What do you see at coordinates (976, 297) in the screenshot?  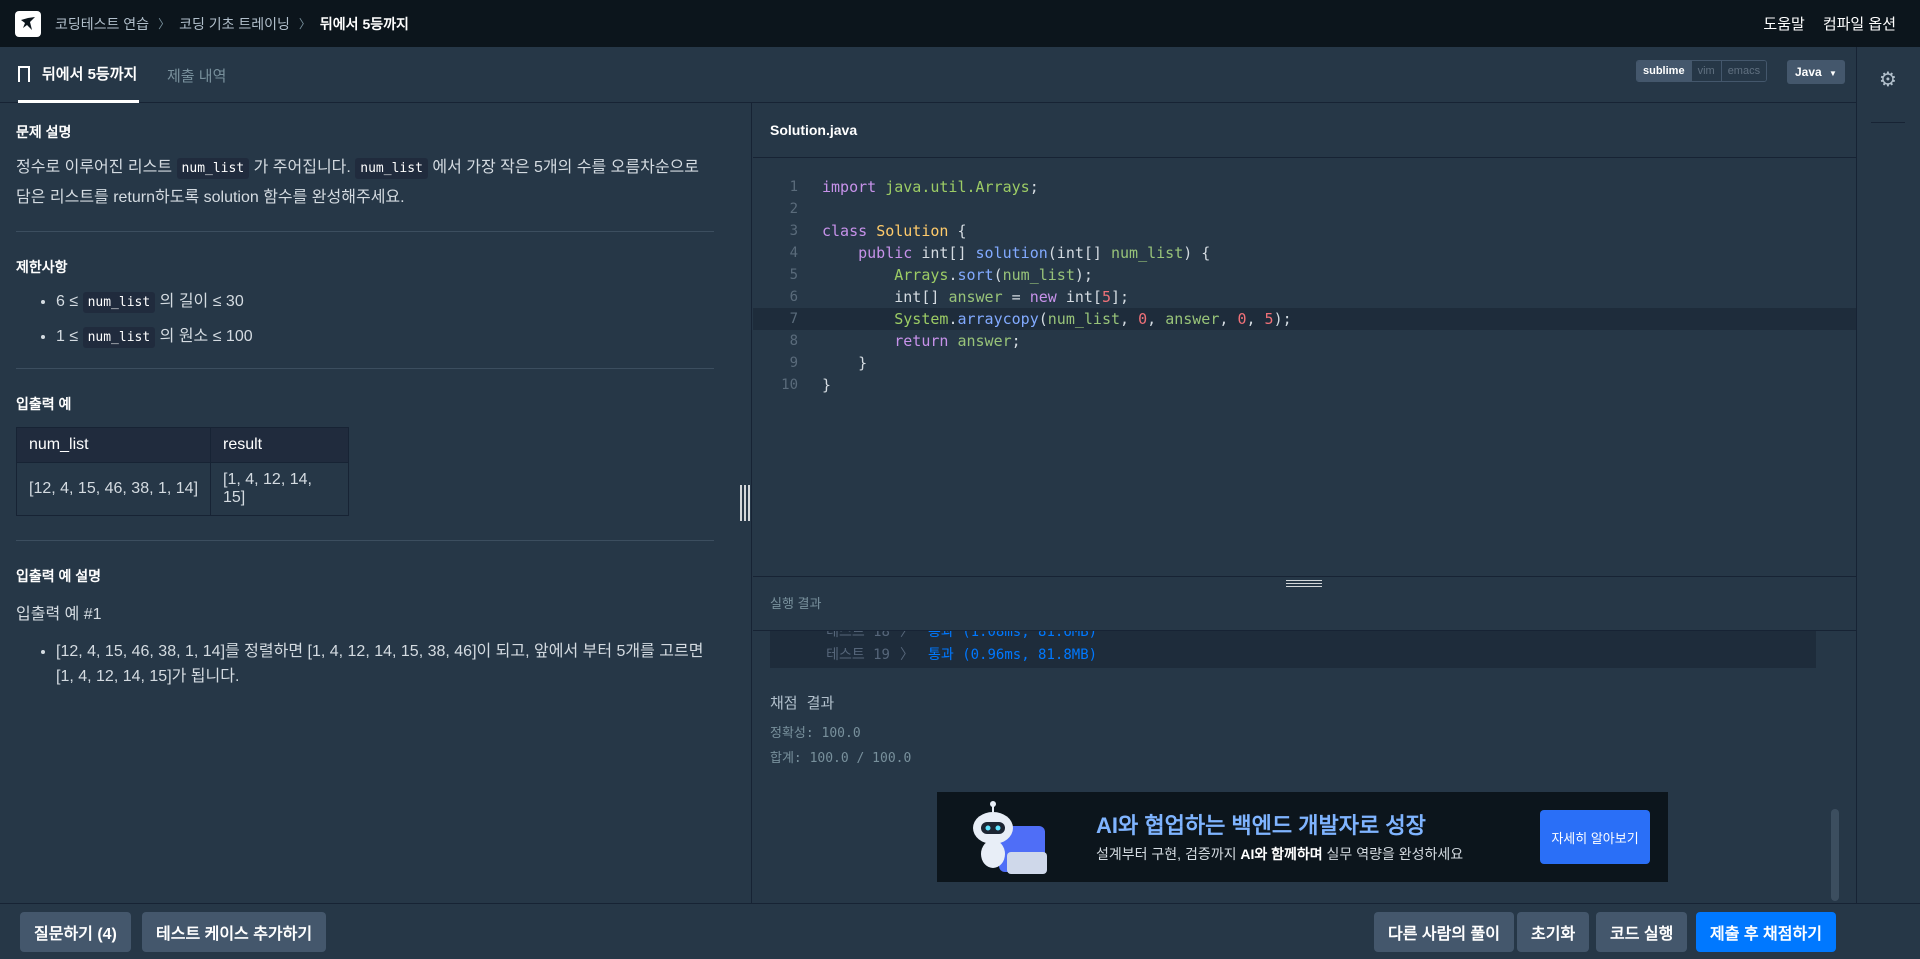 I see `code-text: int[] answer = new int[5];` at bounding box center [976, 297].